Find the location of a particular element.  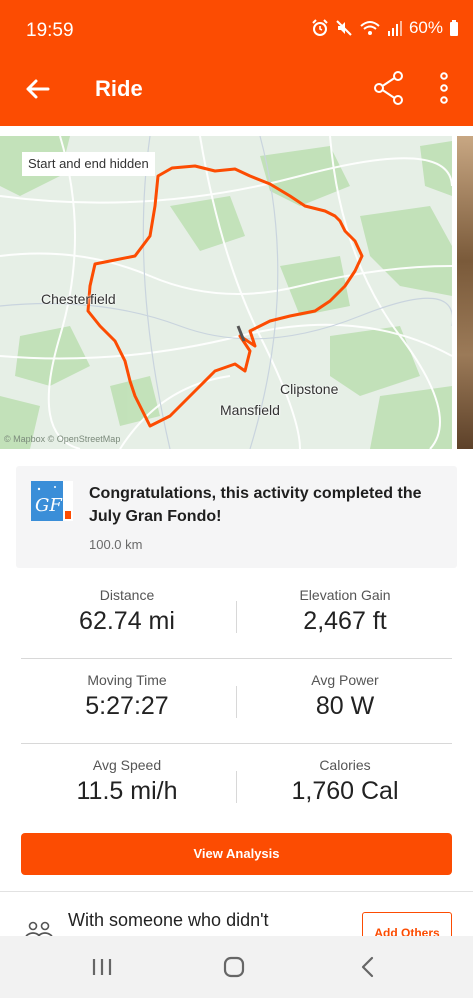

stat-label-calories: Calories is located at coordinates (345, 765).